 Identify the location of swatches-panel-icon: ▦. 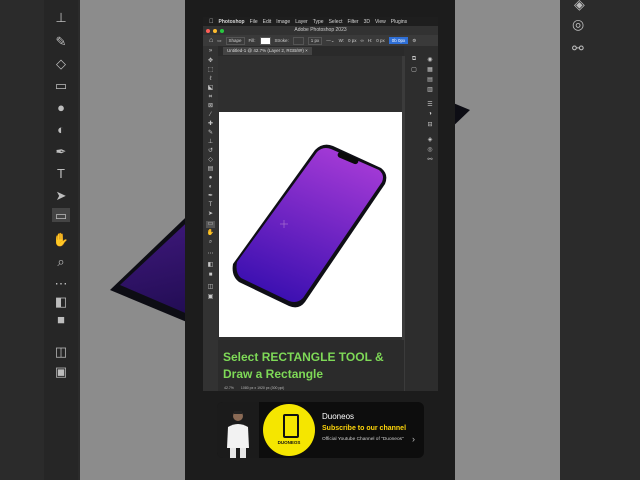
(430, 69).